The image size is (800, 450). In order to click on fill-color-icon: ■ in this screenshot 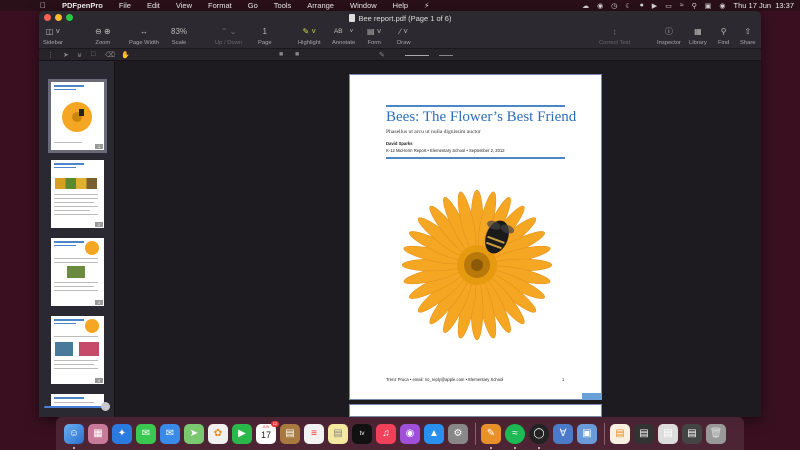, I will do `click(281, 54)`.